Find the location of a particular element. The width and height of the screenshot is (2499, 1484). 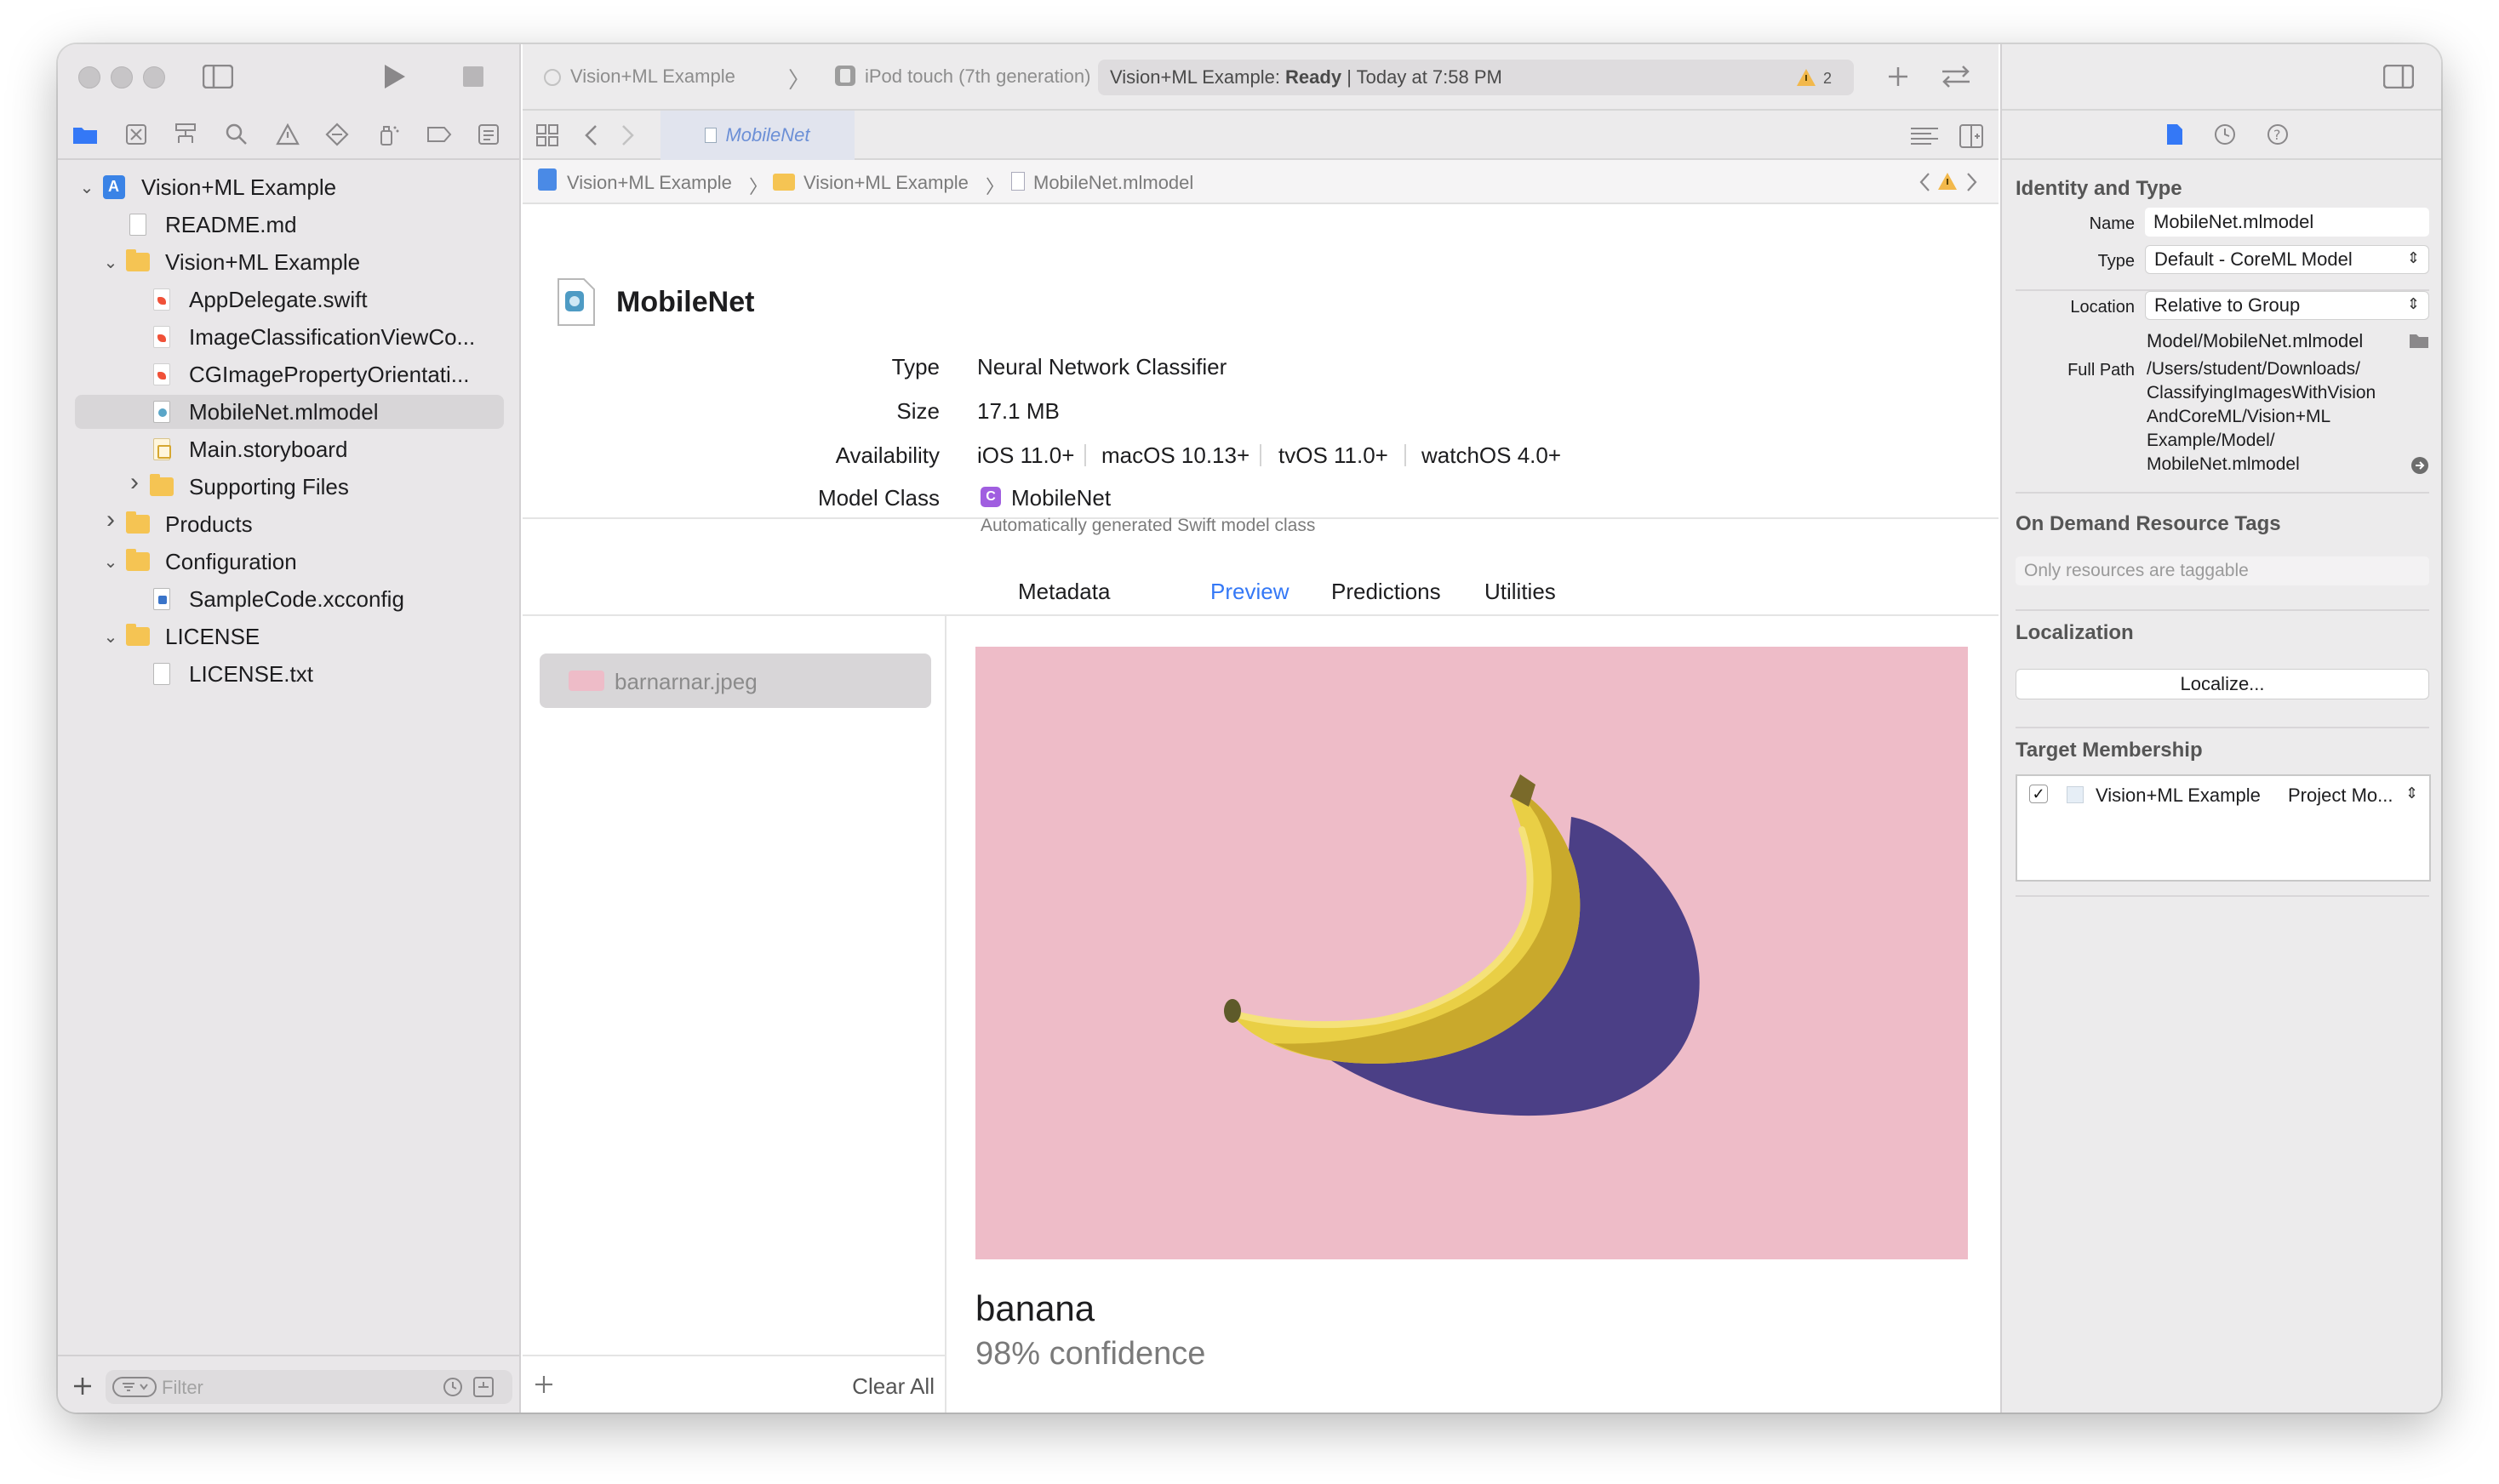

preview-file-name: barnarnar.jpeg is located at coordinates (686, 681).